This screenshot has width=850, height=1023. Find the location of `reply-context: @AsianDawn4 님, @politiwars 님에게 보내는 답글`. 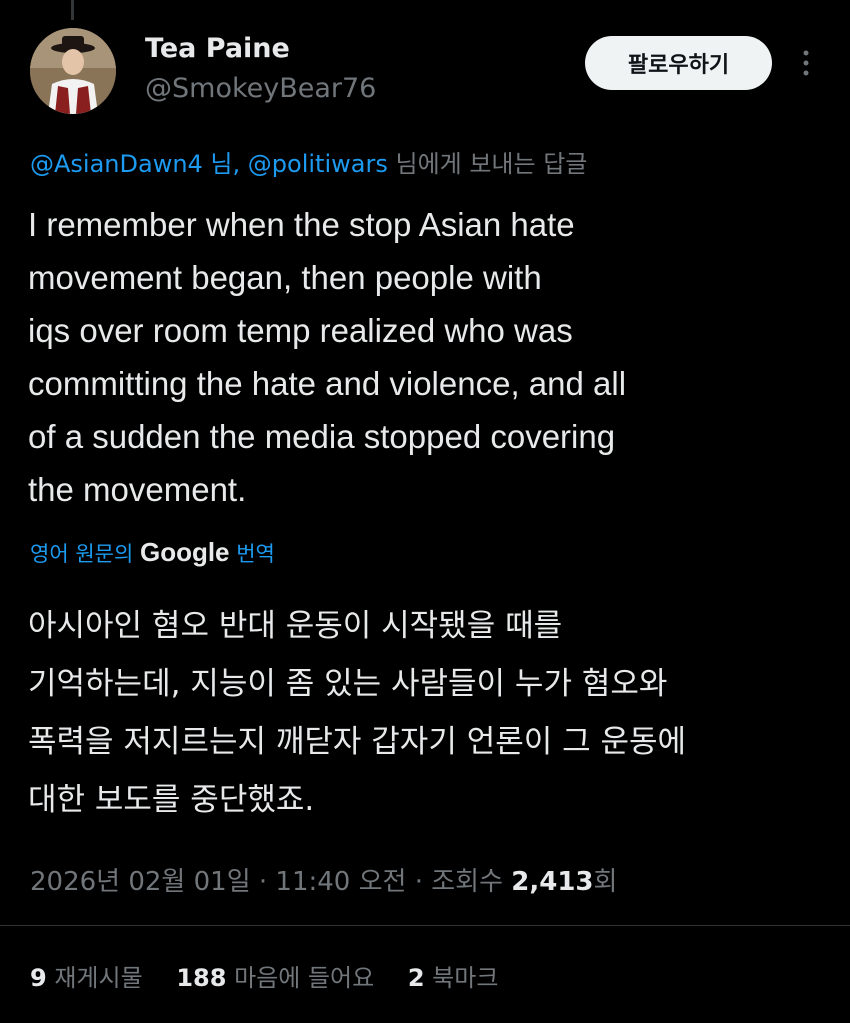

reply-context: @AsianDawn4 님, @politiwars 님에게 보내는 답글 is located at coordinates (308, 161).